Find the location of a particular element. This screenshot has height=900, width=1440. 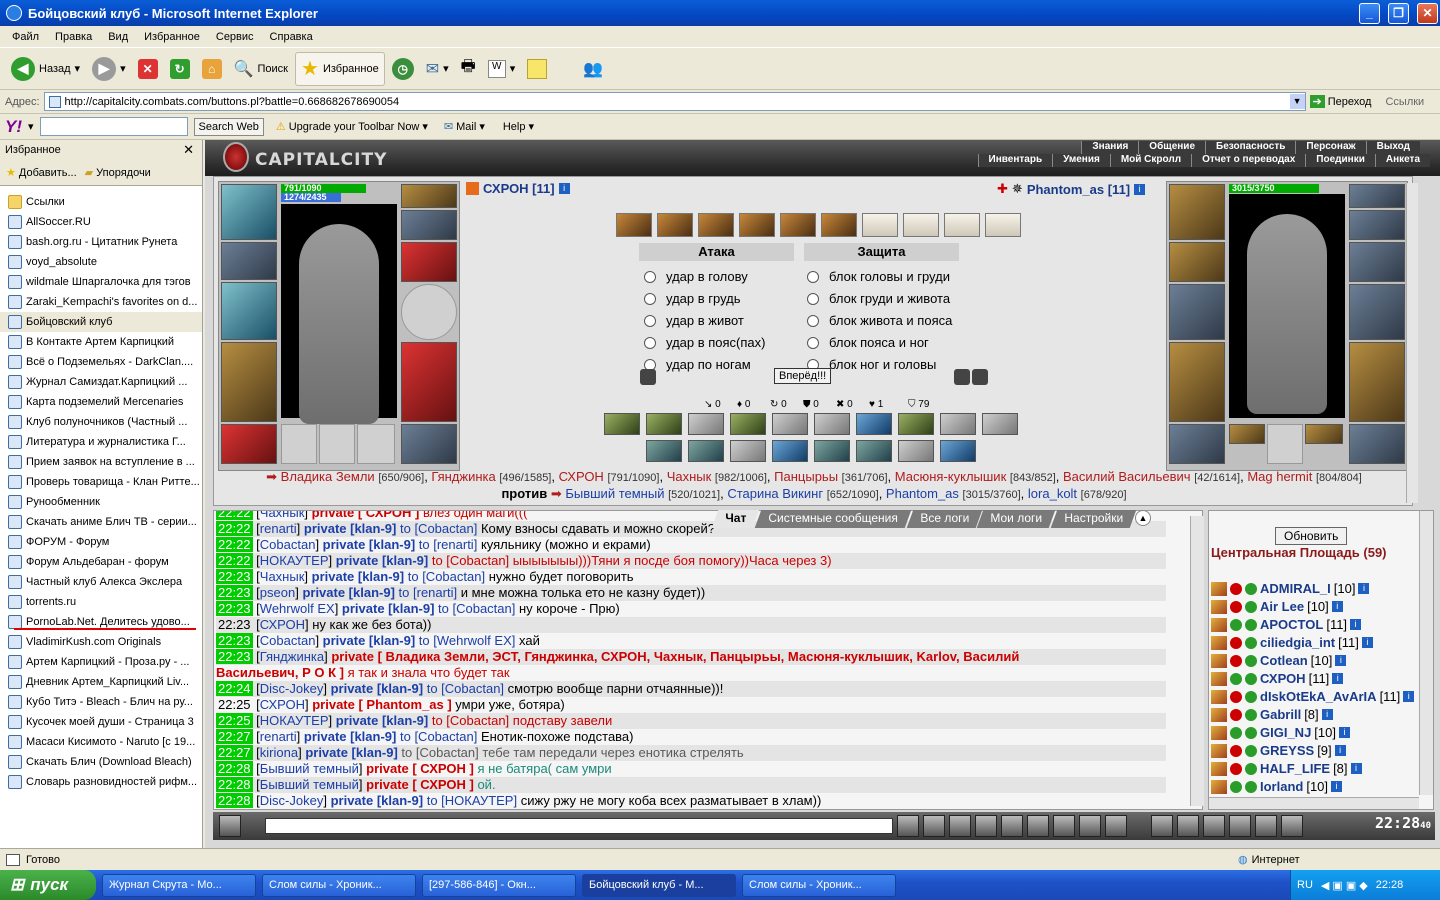

yahoo-search-input is located at coordinates (113, 126).